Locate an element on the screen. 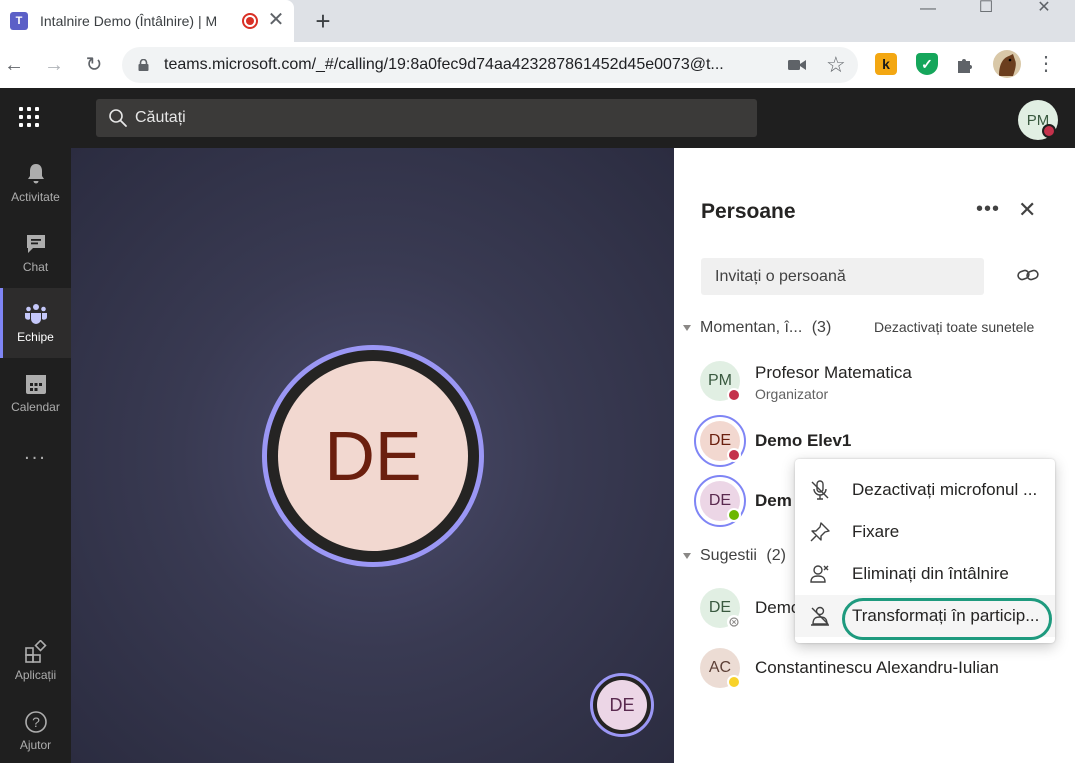 Image resolution: width=1075 pixels, height=763 pixels. minimize-button: — is located at coordinates (928, 10).